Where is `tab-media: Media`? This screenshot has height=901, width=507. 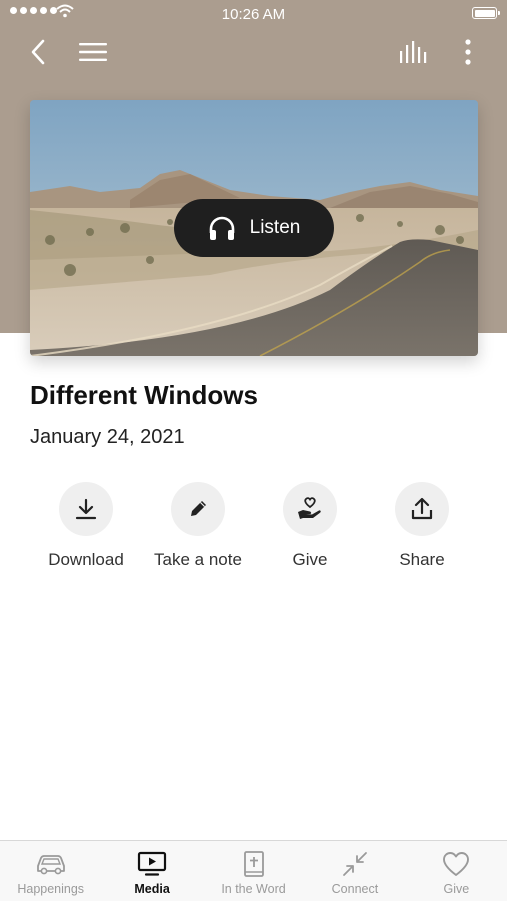
tab-media: Media is located at coordinates (151, 871).